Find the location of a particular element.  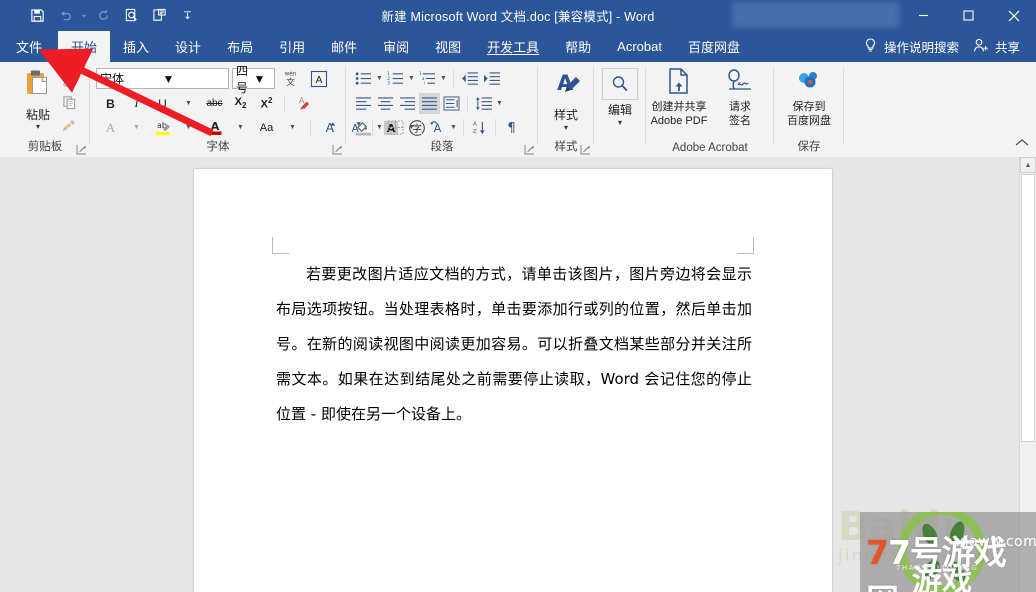

tab-file: 文件 is located at coordinates (29, 46).